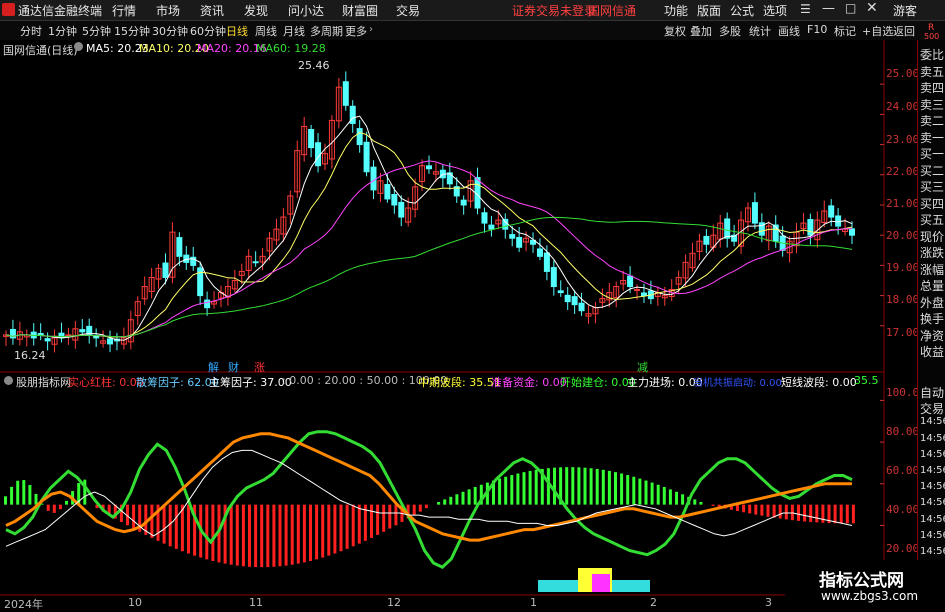 The image size is (945, 612). I want to click on btn-huaxian: 画线, so click(789, 31).